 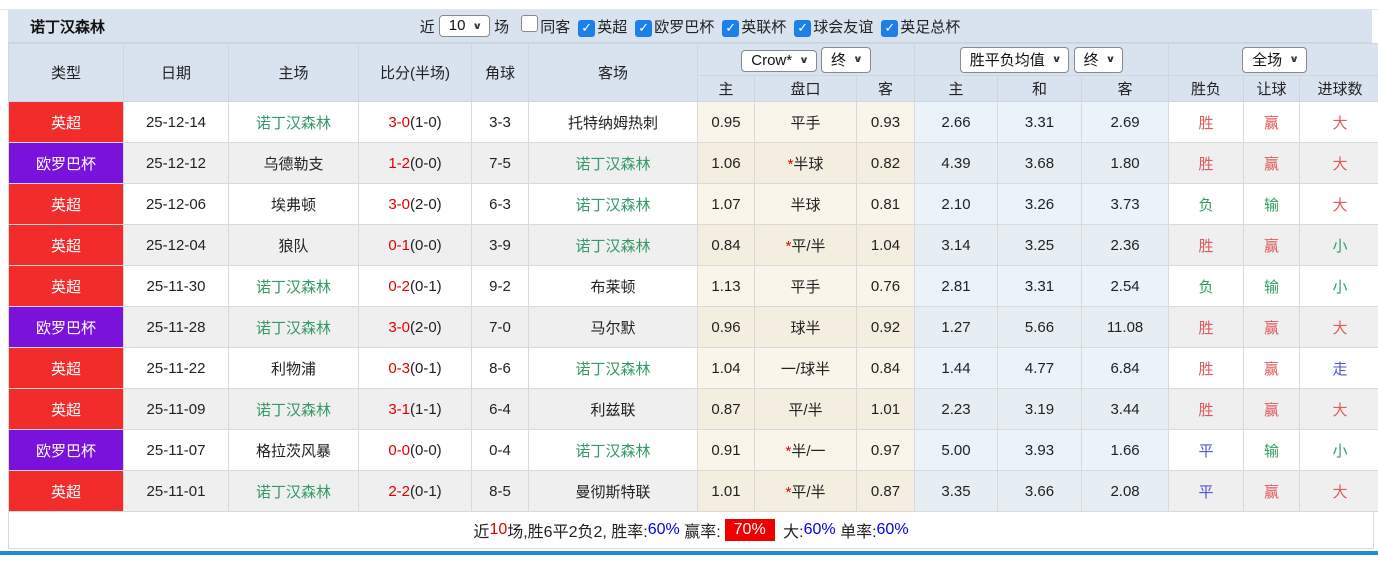 I want to click on sub-header-result: 胜负, so click(x=1206, y=88).